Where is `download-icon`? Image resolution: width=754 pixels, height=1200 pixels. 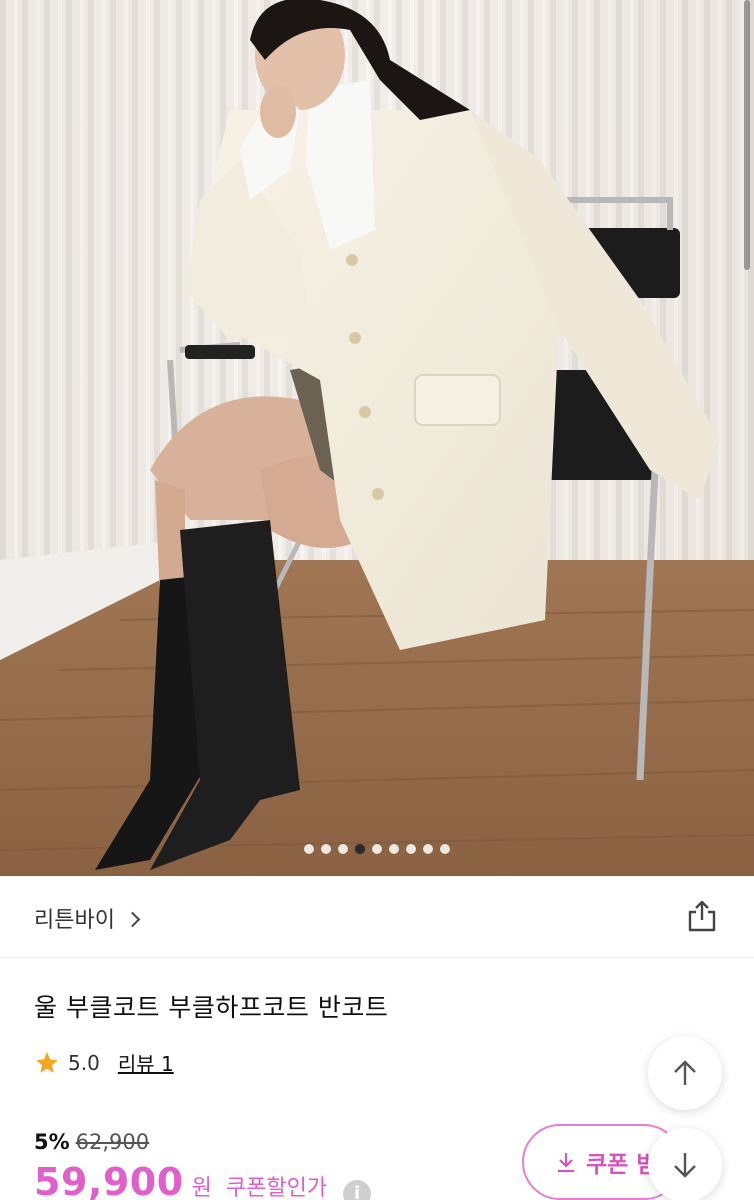 download-icon is located at coordinates (566, 1163).